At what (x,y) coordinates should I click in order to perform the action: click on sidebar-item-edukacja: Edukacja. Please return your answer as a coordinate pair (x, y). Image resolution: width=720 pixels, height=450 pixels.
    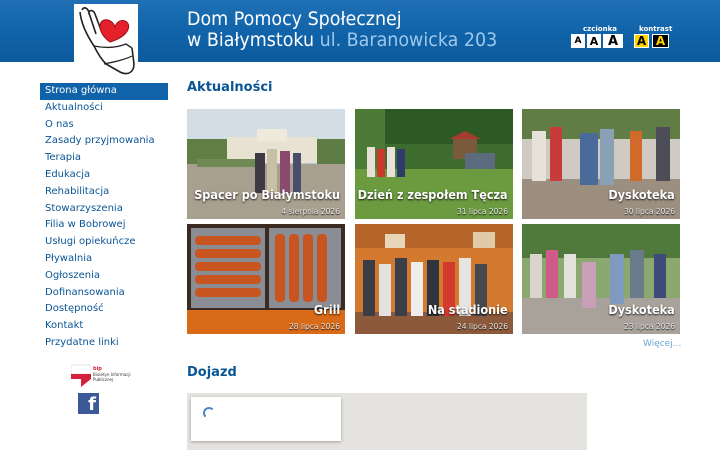
    Looking at the image, I should click on (104, 175).